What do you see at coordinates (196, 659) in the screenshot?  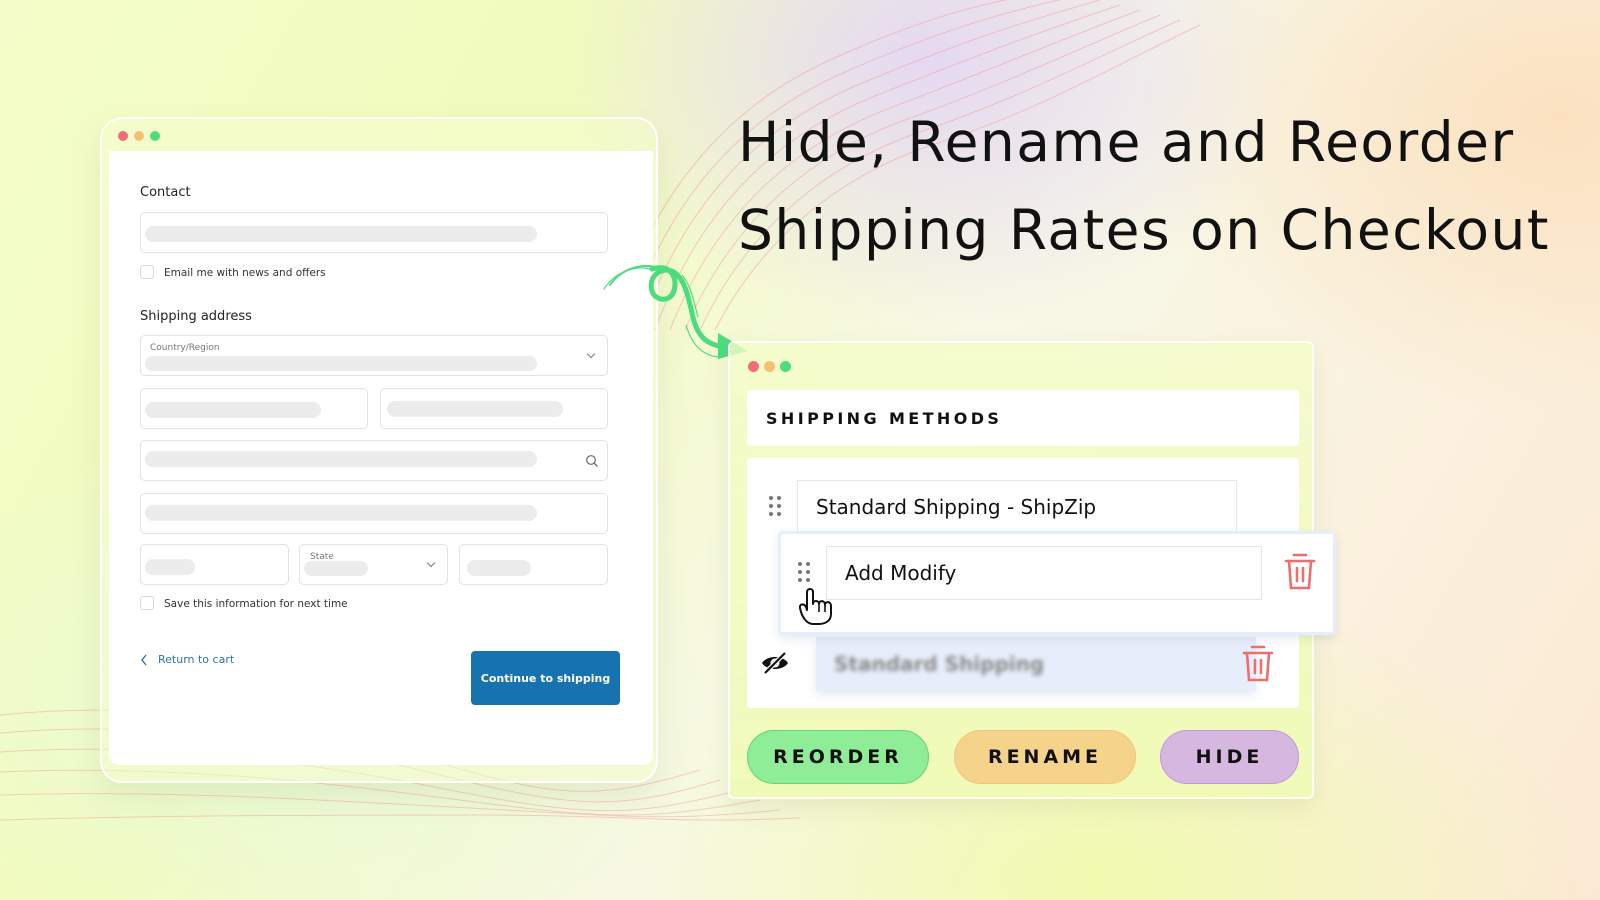 I see `return-to-cart-label: Return to cart` at bounding box center [196, 659].